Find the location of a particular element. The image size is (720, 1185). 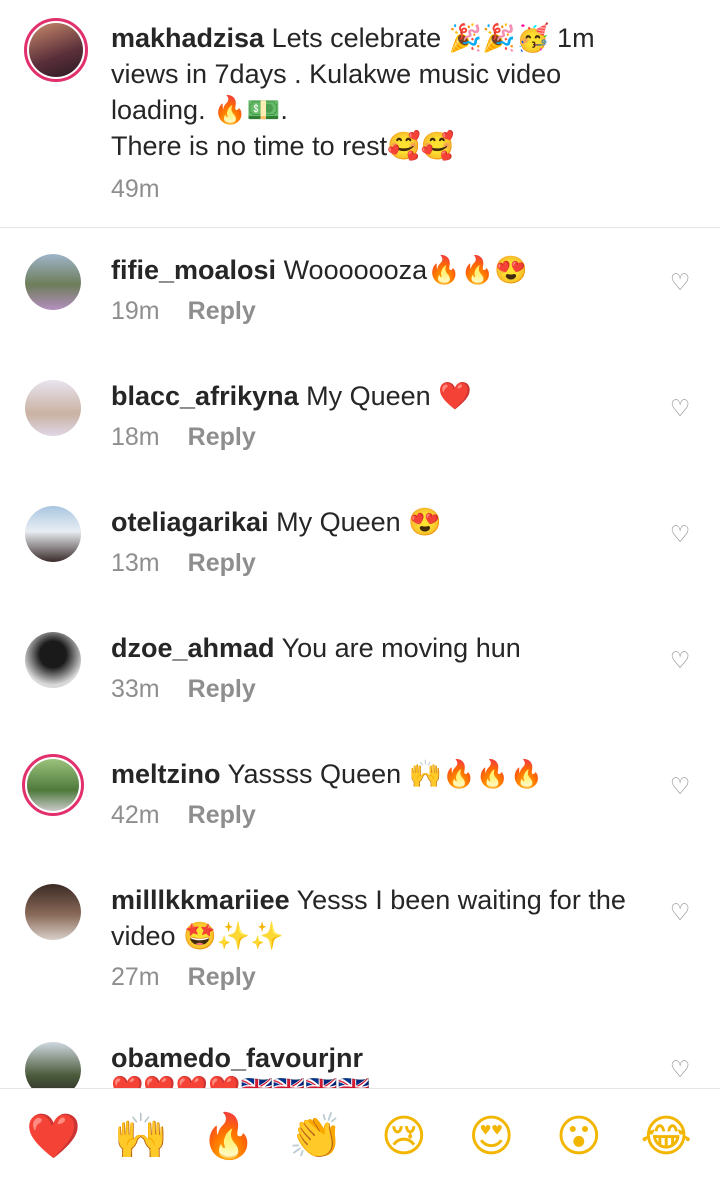

comment-username: dzoe_ahmad is located at coordinates (193, 648).